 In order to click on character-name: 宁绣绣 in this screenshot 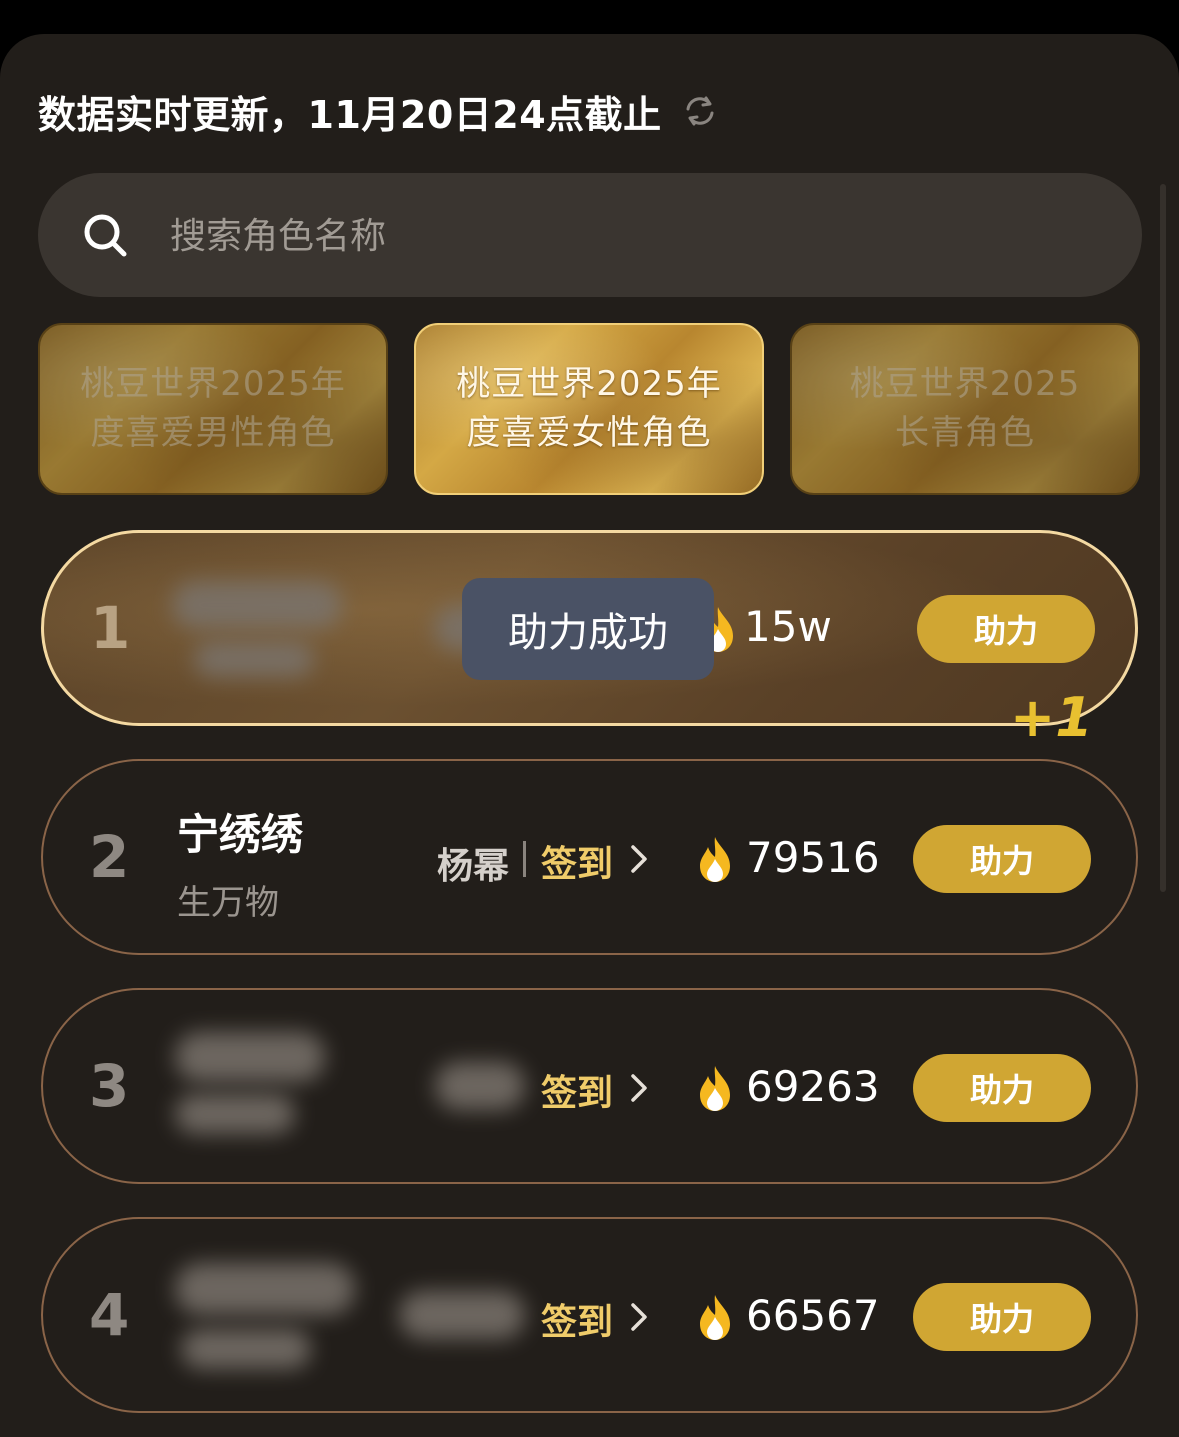, I will do `click(240, 834)`.